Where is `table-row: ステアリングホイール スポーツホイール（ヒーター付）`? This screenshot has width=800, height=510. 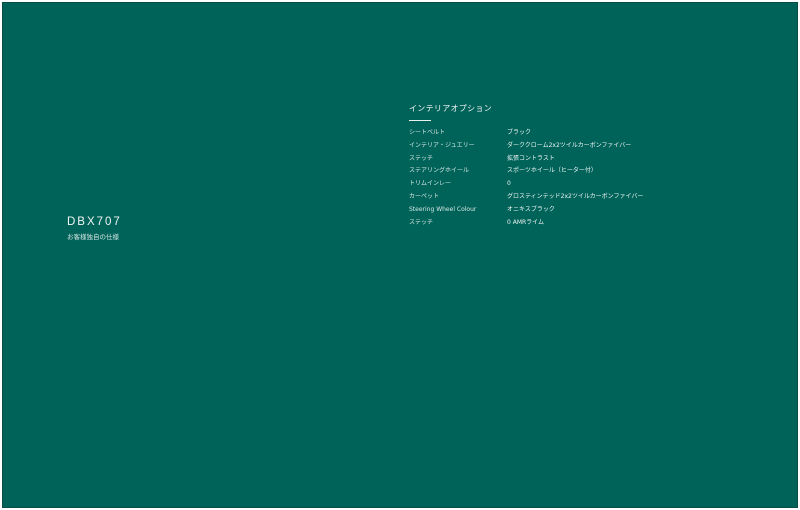
table-row: ステアリングホイール スポーツホイール（ヒーター付） is located at coordinates (526, 171).